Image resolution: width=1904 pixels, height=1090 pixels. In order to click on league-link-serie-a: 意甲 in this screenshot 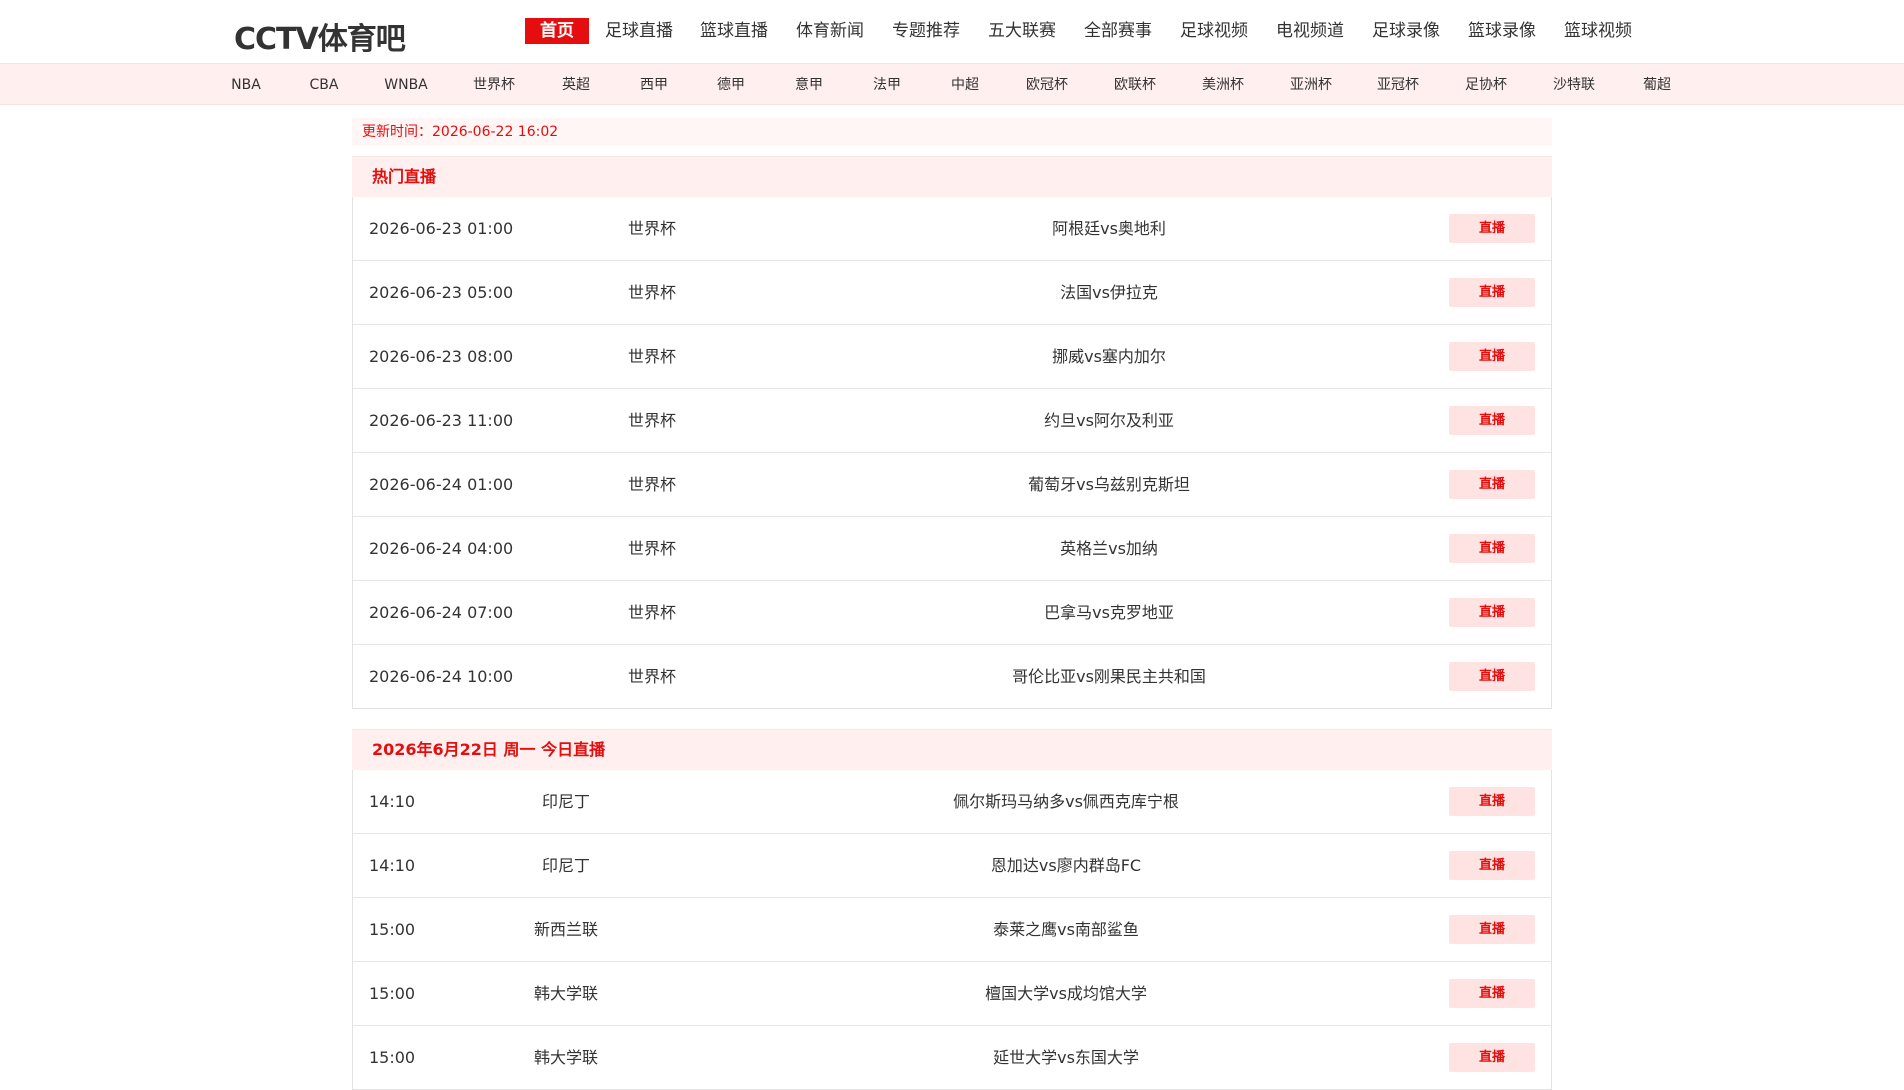, I will do `click(809, 85)`.